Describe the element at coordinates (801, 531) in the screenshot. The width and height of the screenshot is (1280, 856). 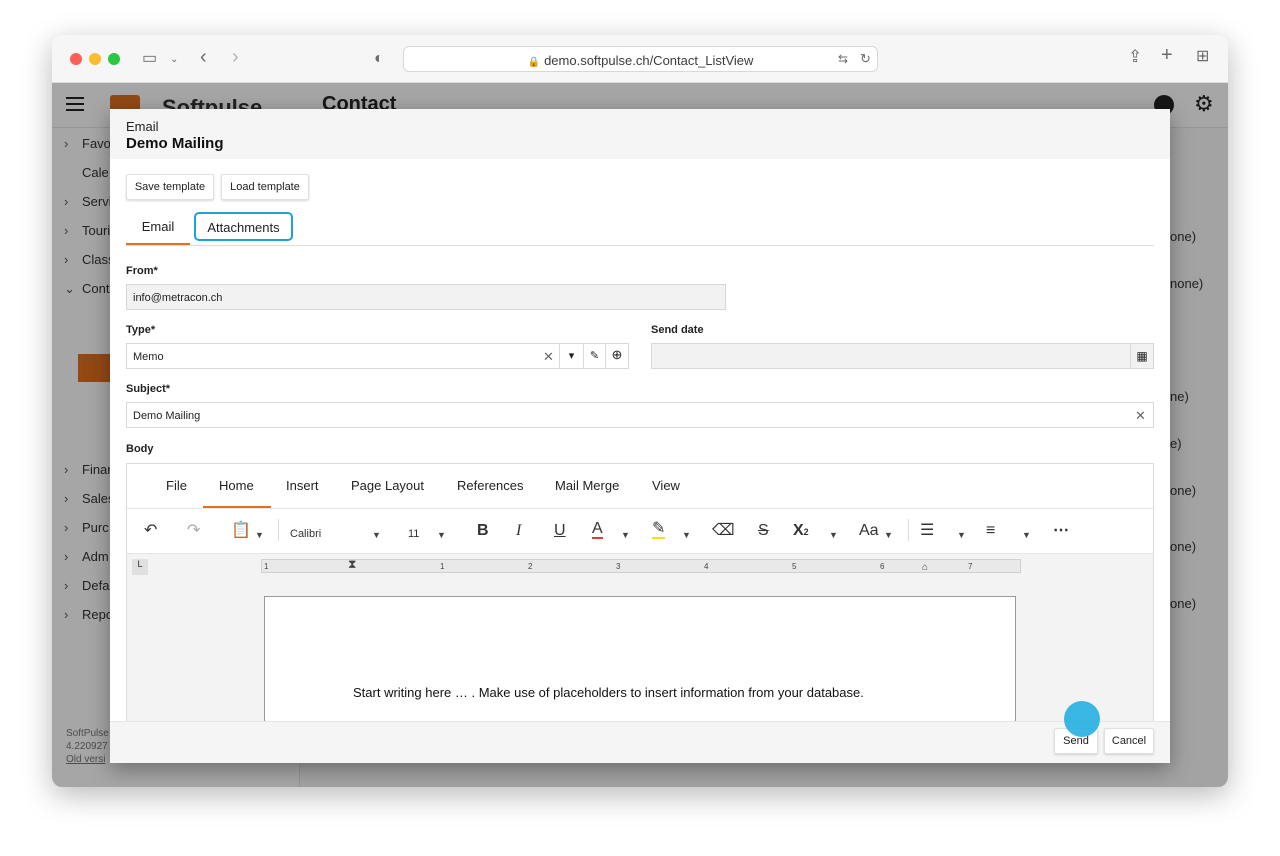
I see `subscript-icon: X2` at that location.